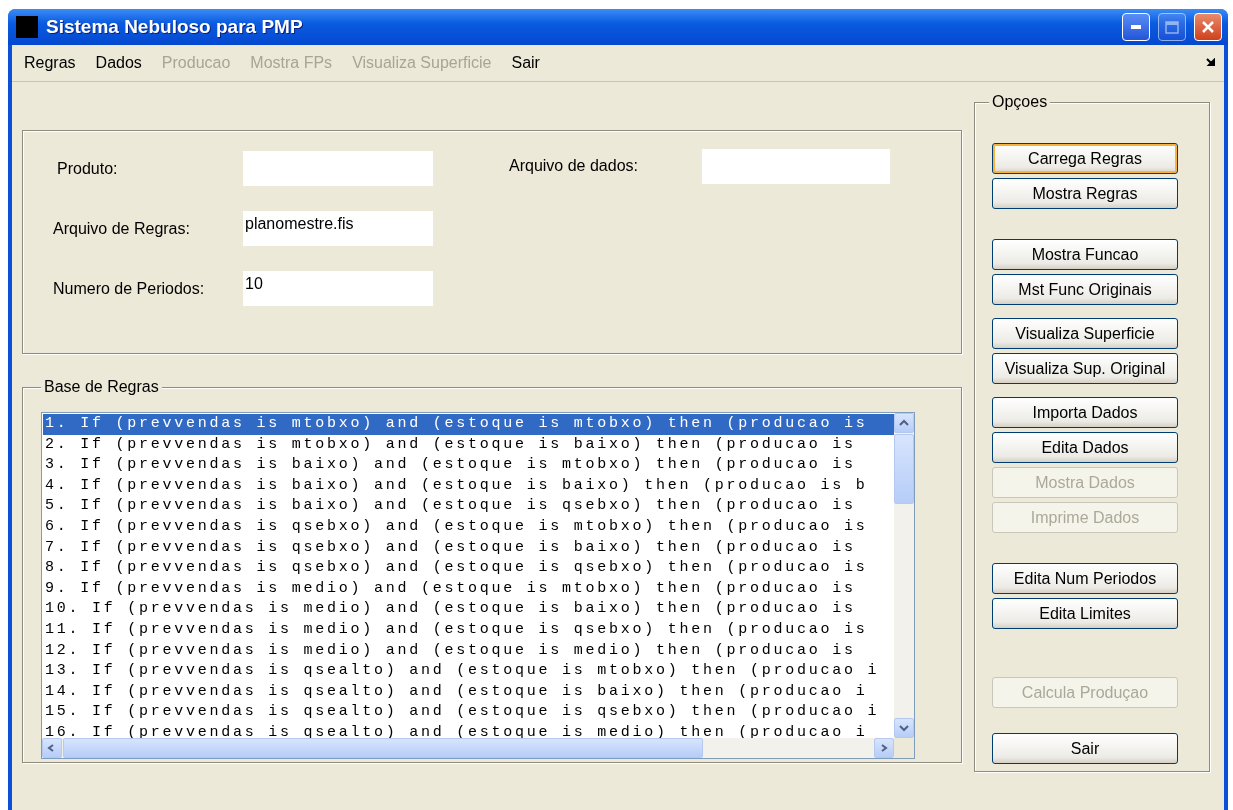  What do you see at coordinates (175, 27) in the screenshot?
I see `window-title: Sistema Nebuloso para PMP` at bounding box center [175, 27].